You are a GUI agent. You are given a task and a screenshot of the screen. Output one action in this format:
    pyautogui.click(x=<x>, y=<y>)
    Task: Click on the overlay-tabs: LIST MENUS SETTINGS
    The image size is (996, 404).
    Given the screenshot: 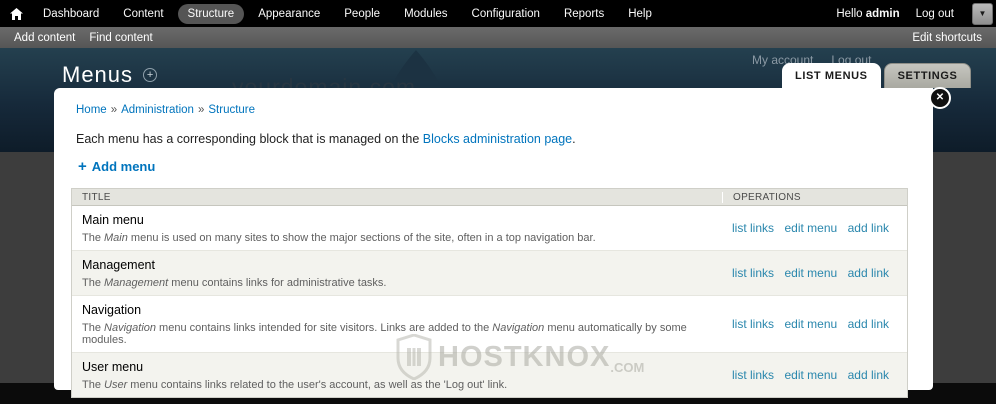 What is the action you would take?
    pyautogui.click(x=878, y=75)
    